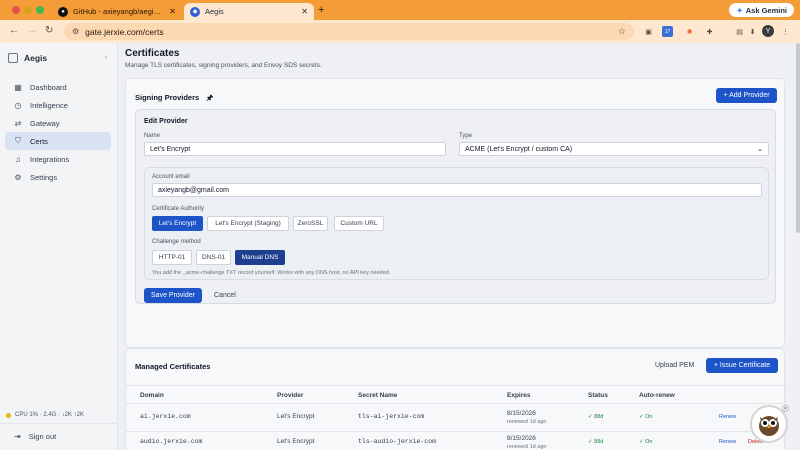  I want to click on cell-provider: Let's Encrypt, so click(296, 441).